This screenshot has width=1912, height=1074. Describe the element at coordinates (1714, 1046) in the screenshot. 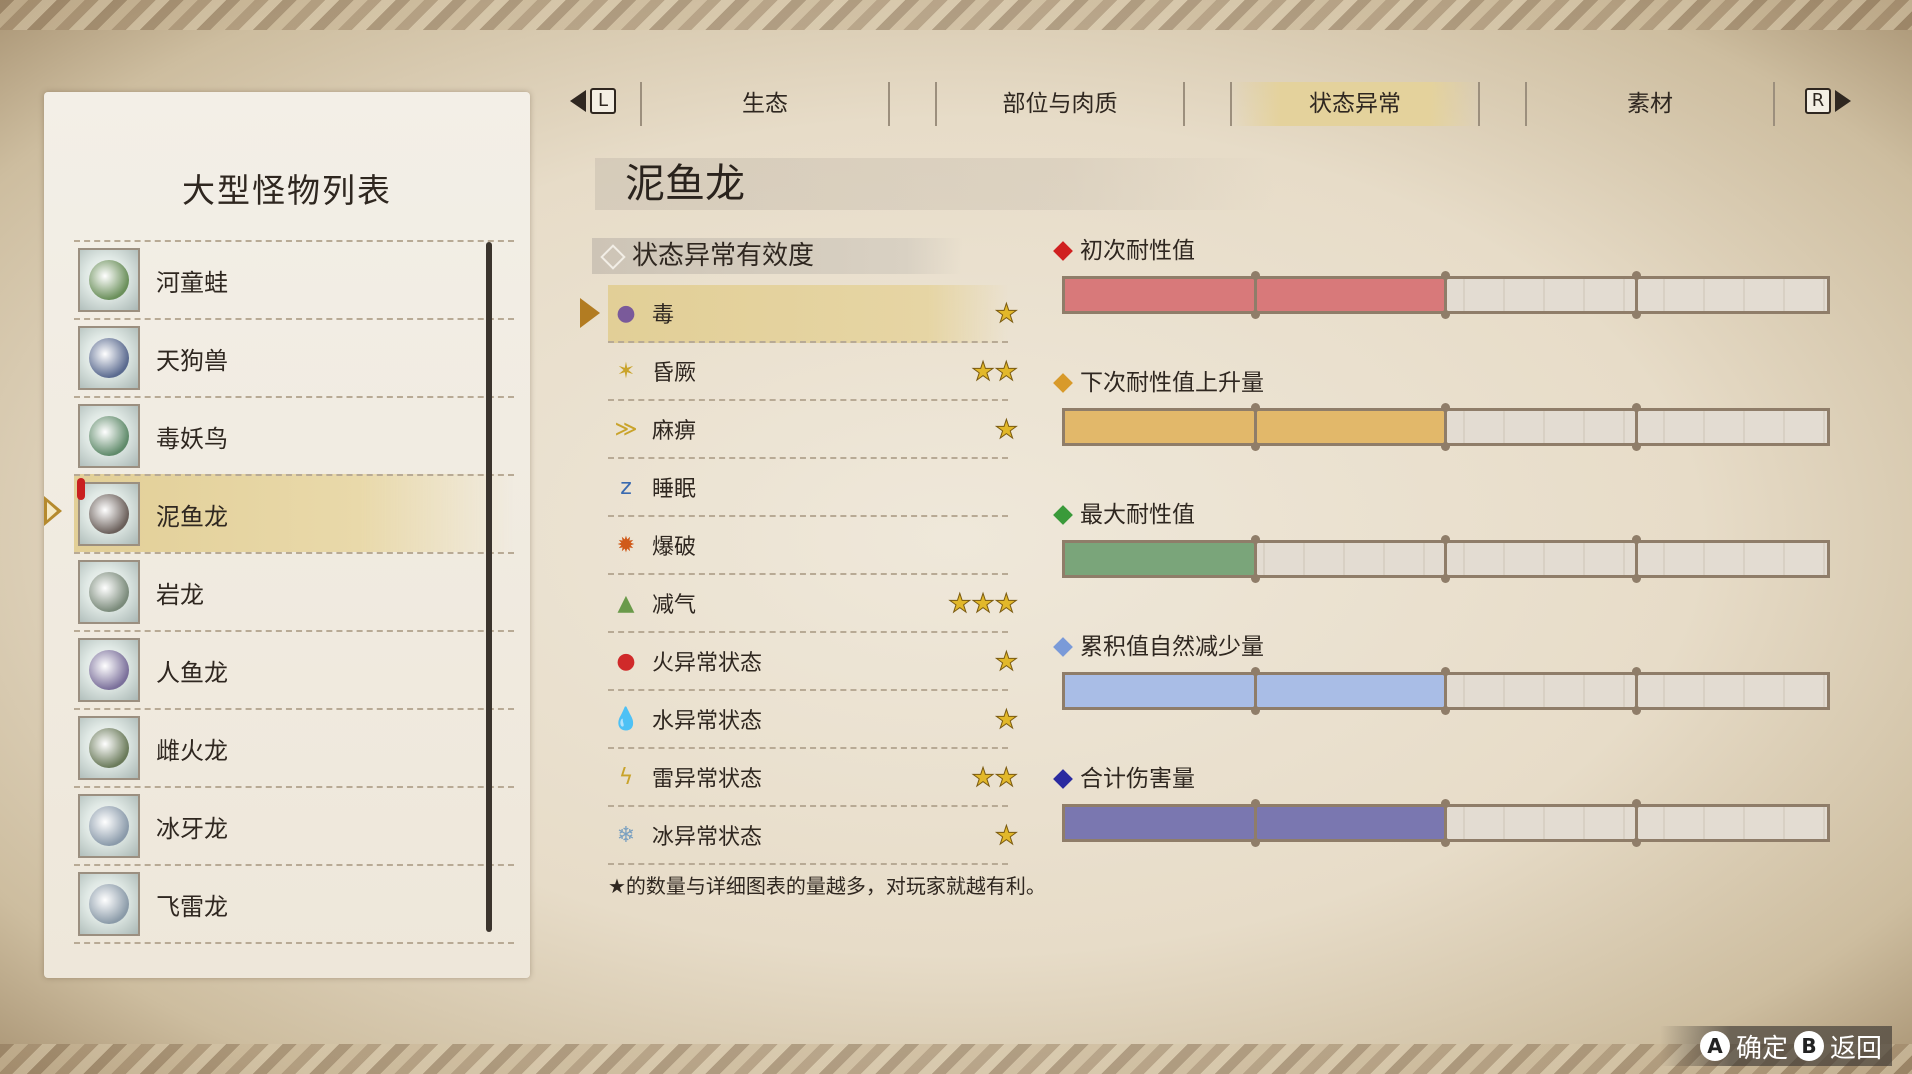

I see `a-button-icon: A` at that location.